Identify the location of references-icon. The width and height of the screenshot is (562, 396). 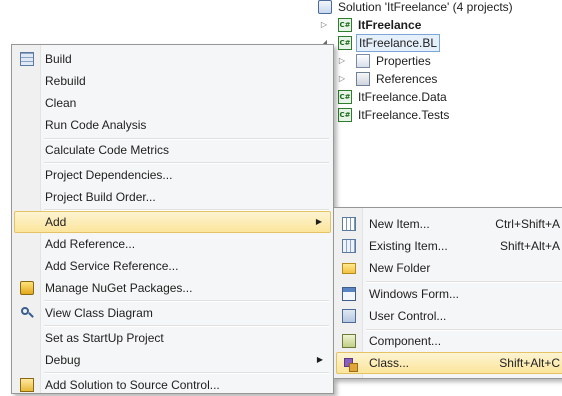
(363, 79).